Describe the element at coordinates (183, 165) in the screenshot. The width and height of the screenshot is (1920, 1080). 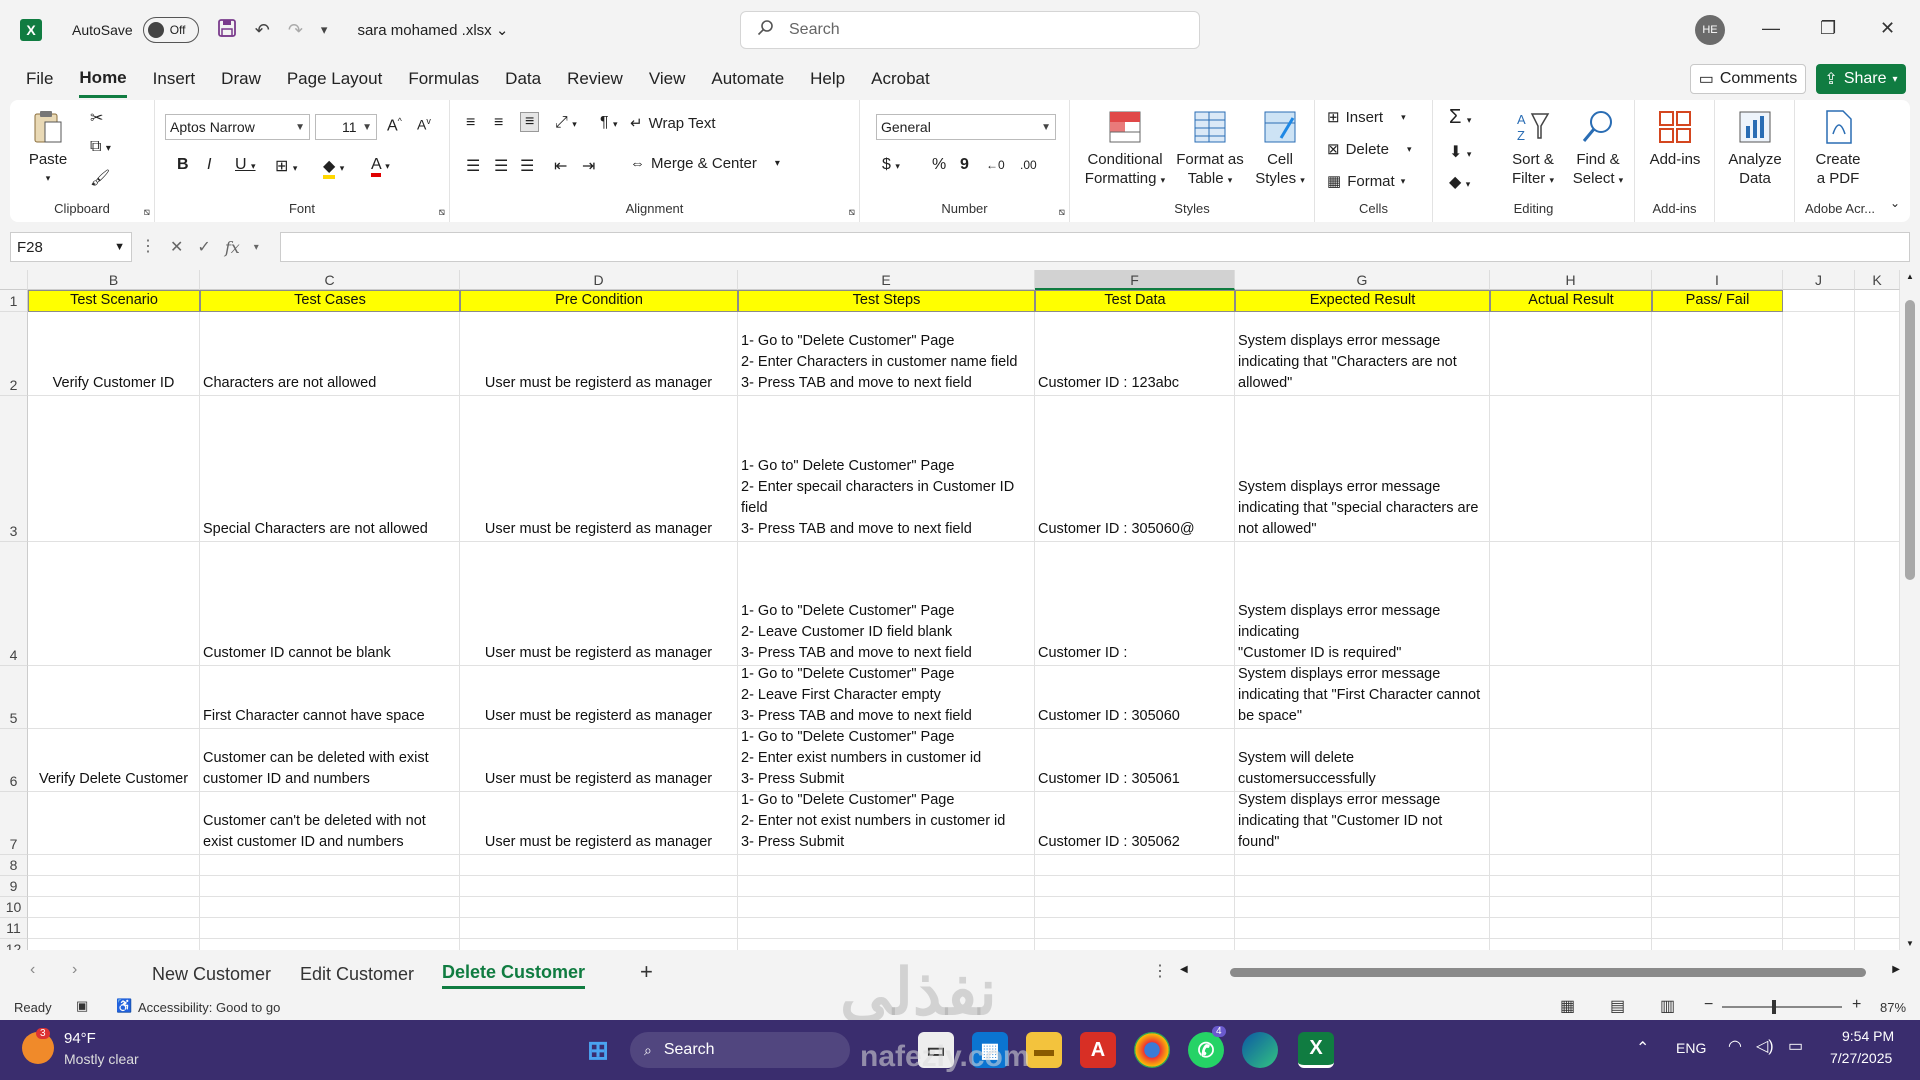
I see `bold-icon: B` at that location.